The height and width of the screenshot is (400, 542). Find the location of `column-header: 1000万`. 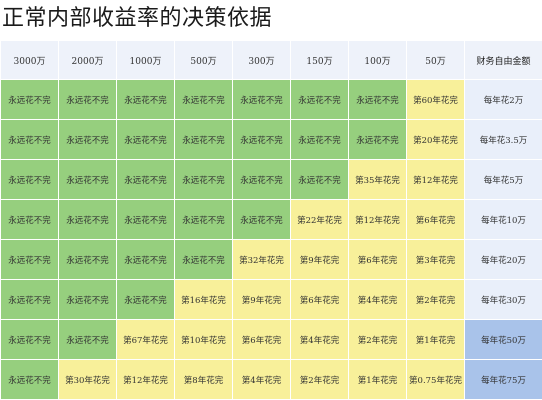

column-header: 1000万 is located at coordinates (145, 60).